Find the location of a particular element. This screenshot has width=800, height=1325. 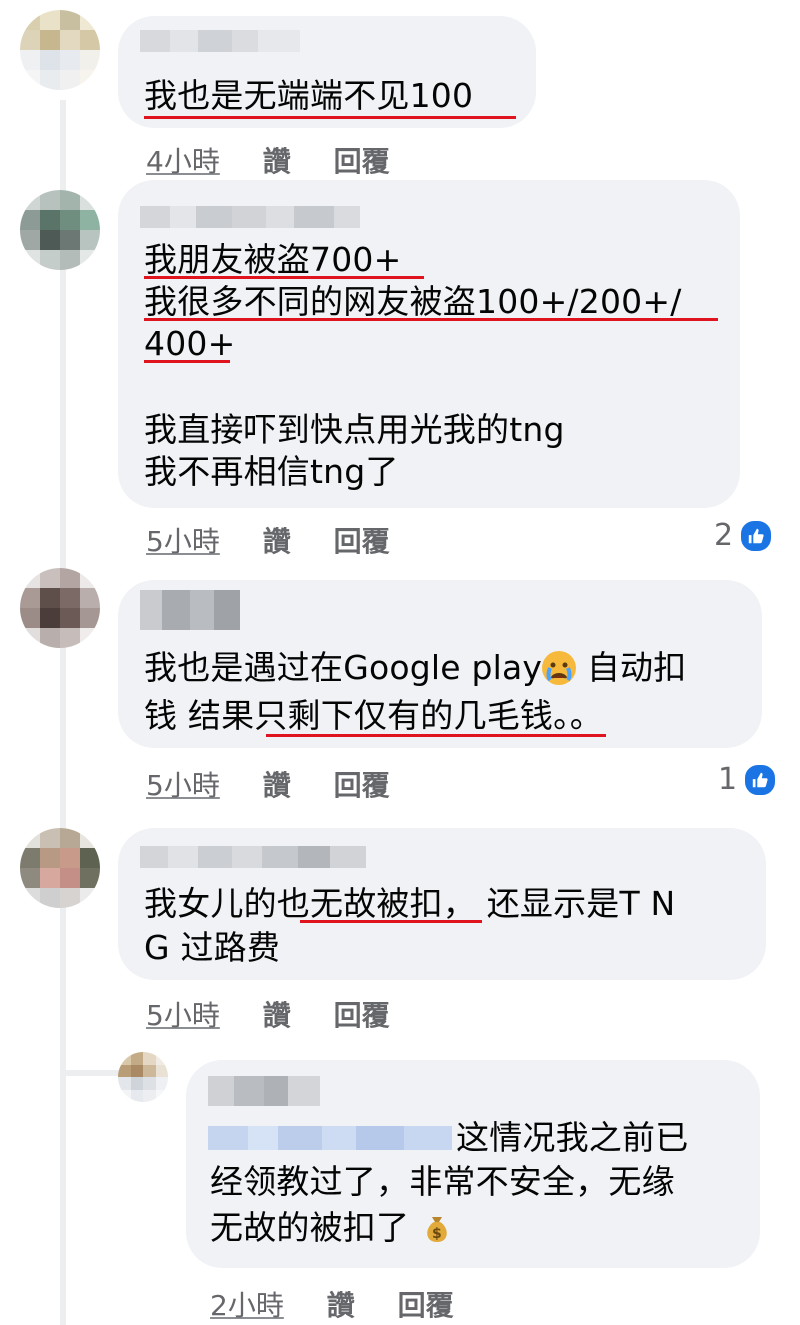

money-bag-icon: $ is located at coordinates (437, 1228).